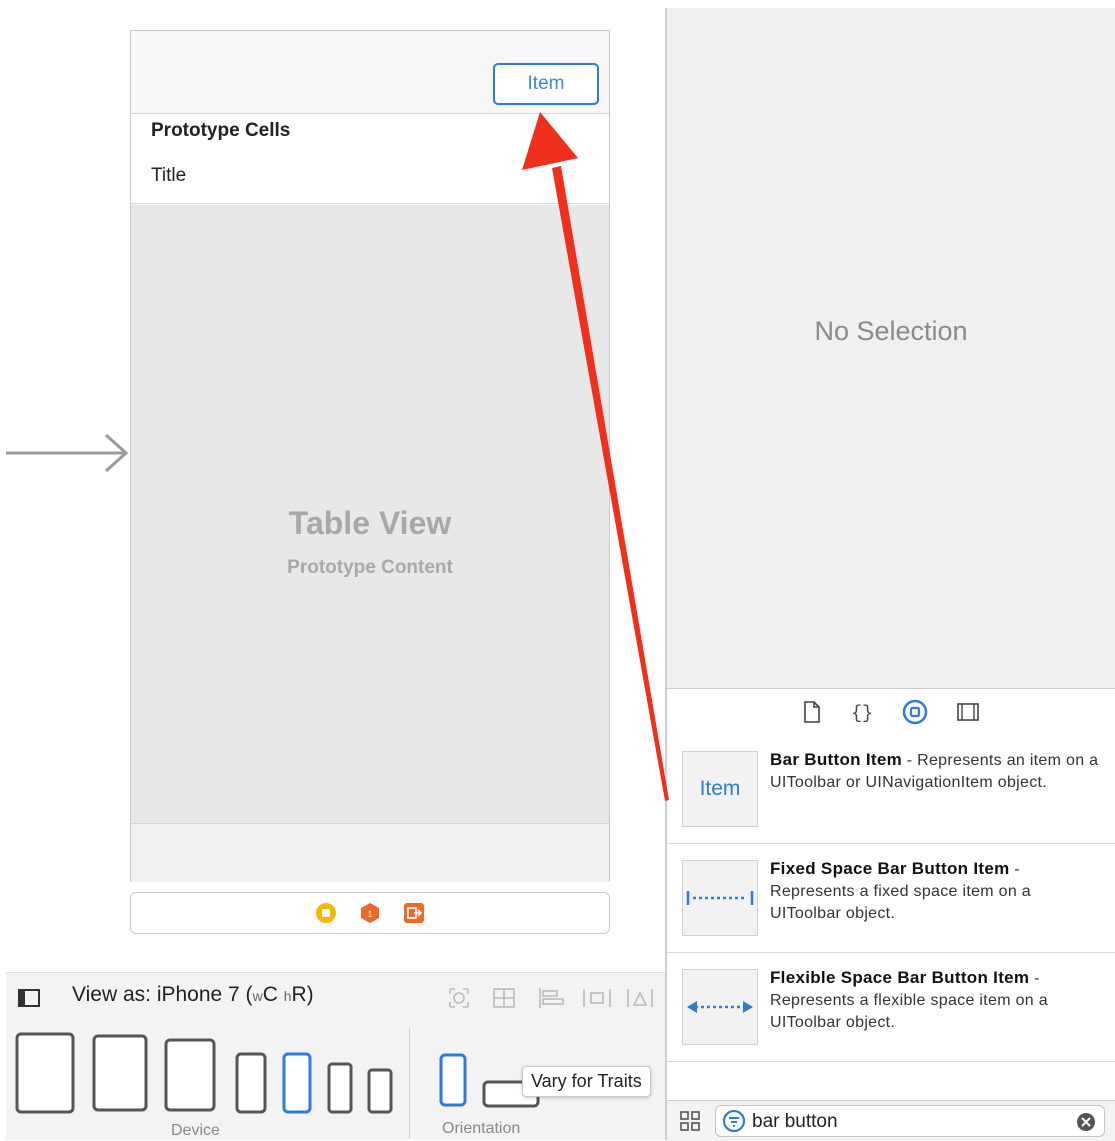 This screenshot has height=1141, width=1115. I want to click on braces-icon: {}, so click(862, 712).